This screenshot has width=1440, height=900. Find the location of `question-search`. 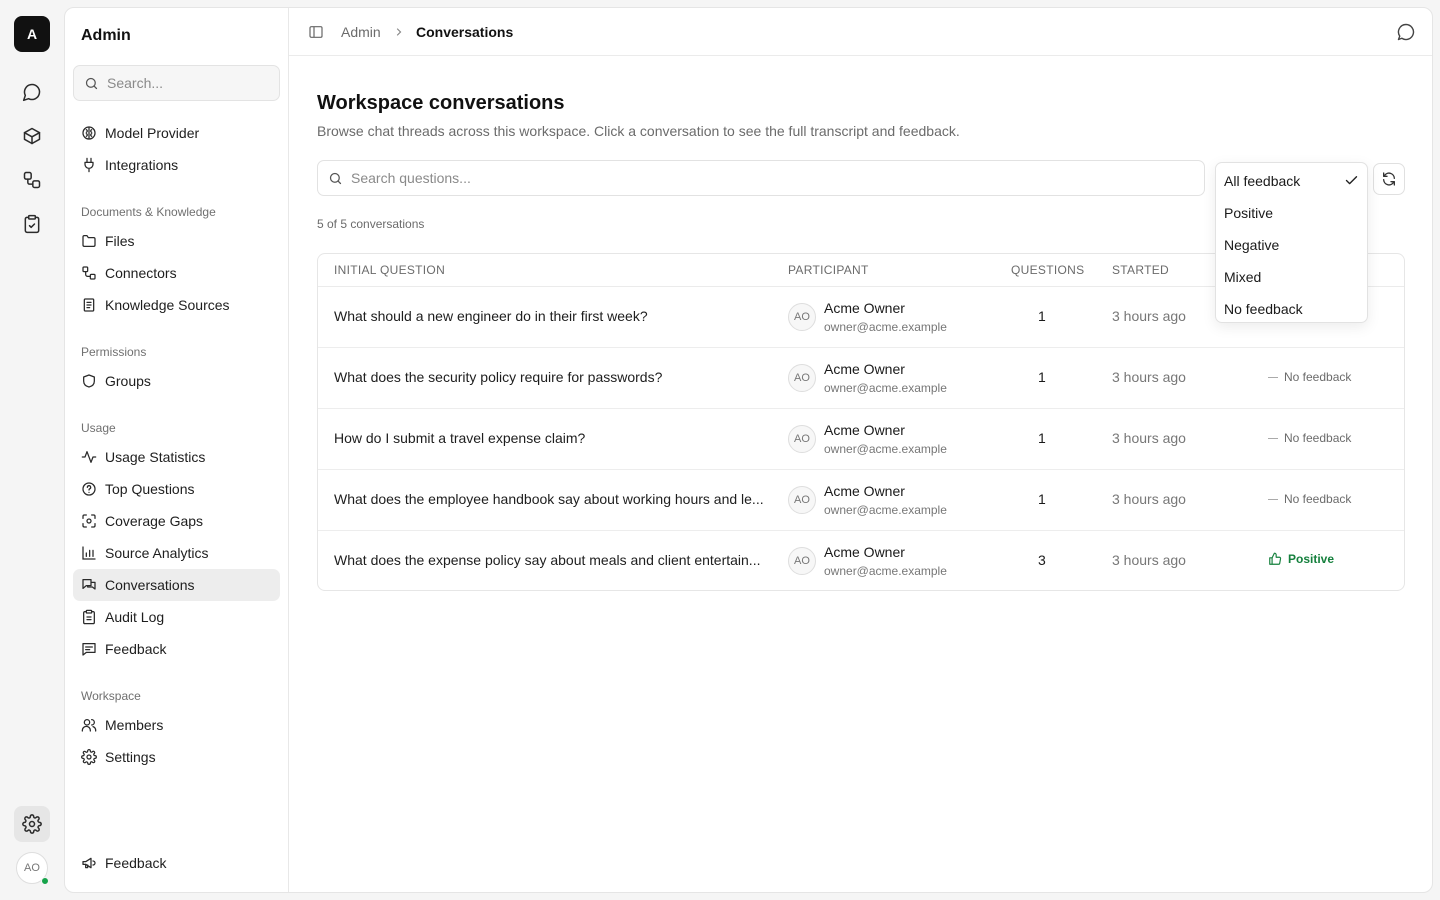

question-search is located at coordinates (761, 178).